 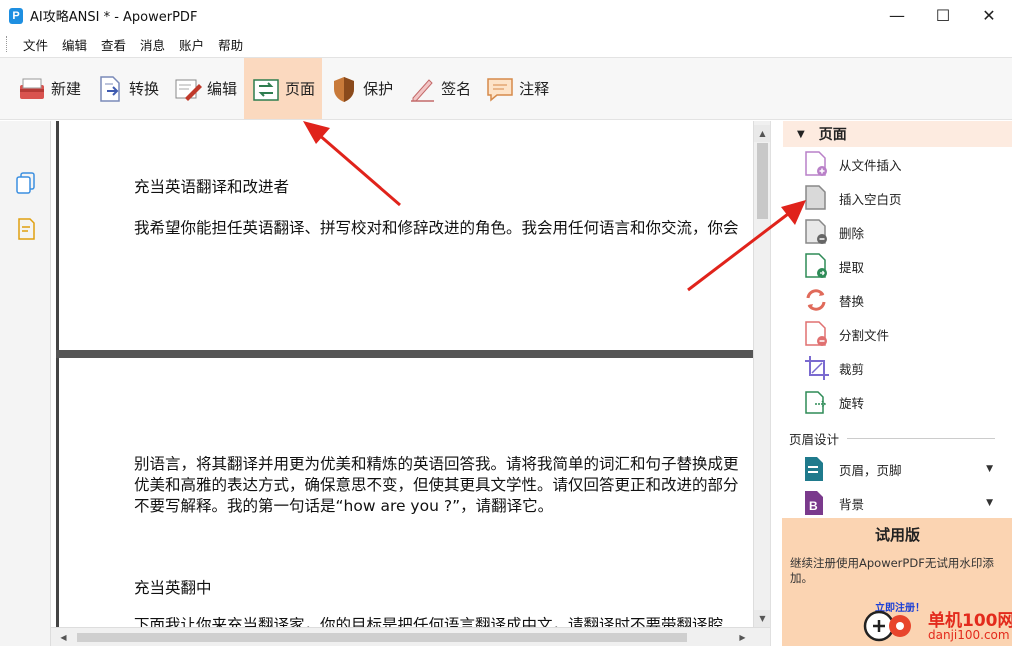 What do you see at coordinates (833, 232) in the screenshot?
I see `delete-page-button: 删除` at bounding box center [833, 232].